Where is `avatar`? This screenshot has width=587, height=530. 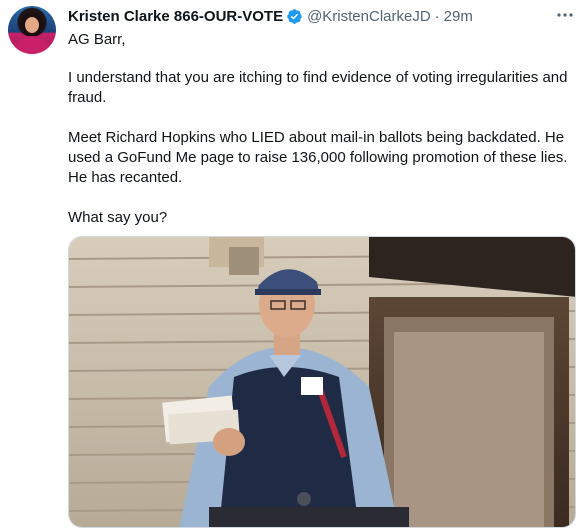 avatar is located at coordinates (32, 30).